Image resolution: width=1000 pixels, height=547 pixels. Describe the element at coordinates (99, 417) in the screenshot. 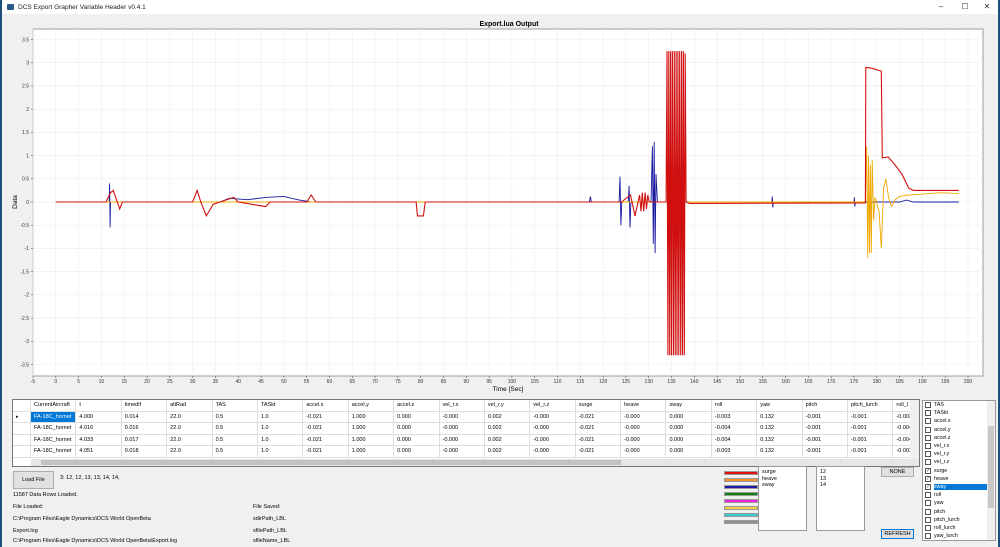

I see `table-cell: 4.000` at that location.